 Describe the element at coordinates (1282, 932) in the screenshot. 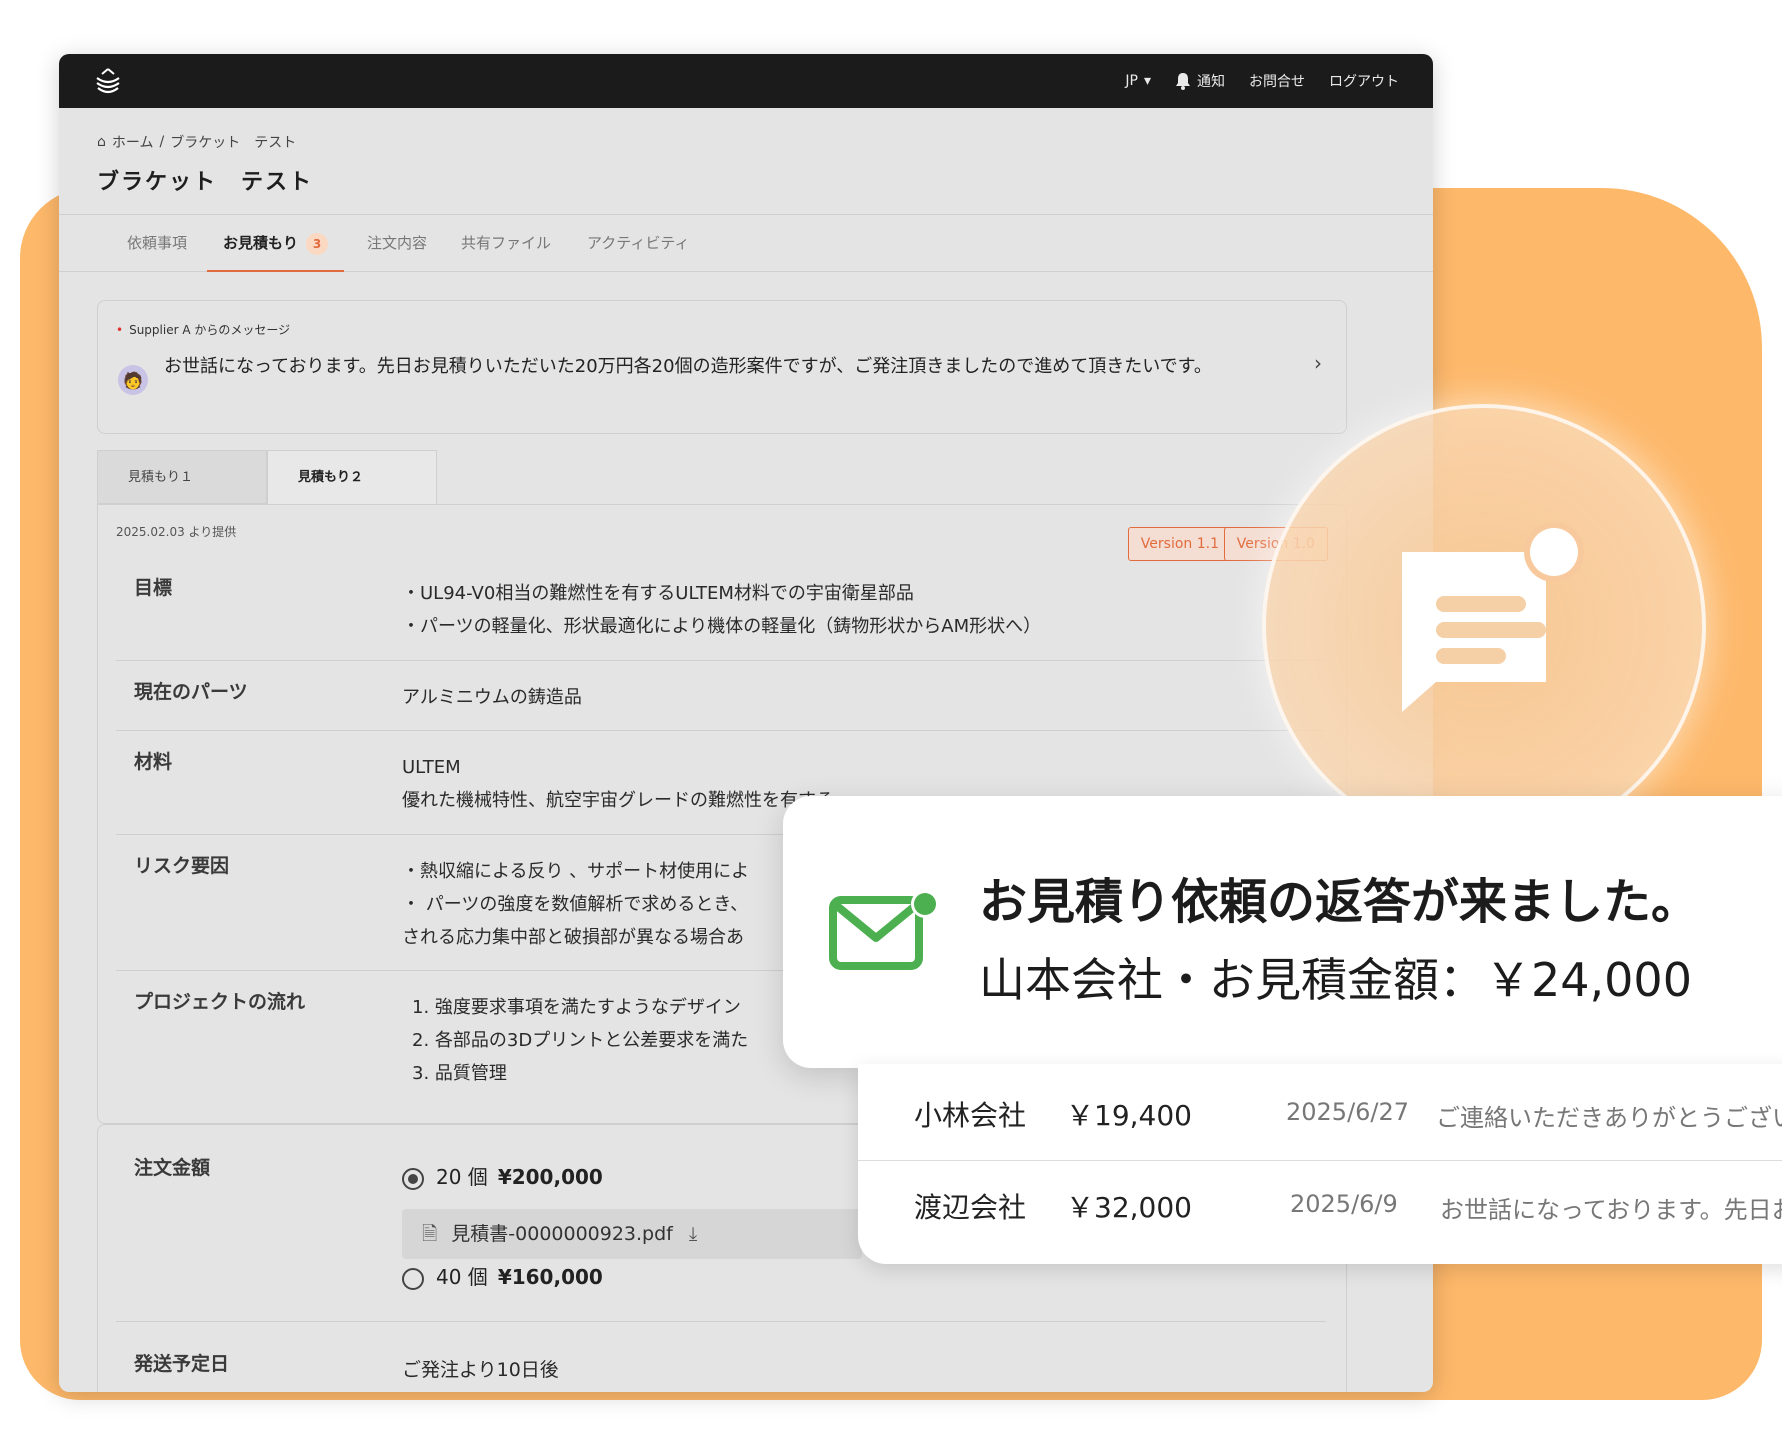

I see `notification-card: お見積り依頼の返答が来ました。 山本会社・お見積金額：￥24,000` at that location.